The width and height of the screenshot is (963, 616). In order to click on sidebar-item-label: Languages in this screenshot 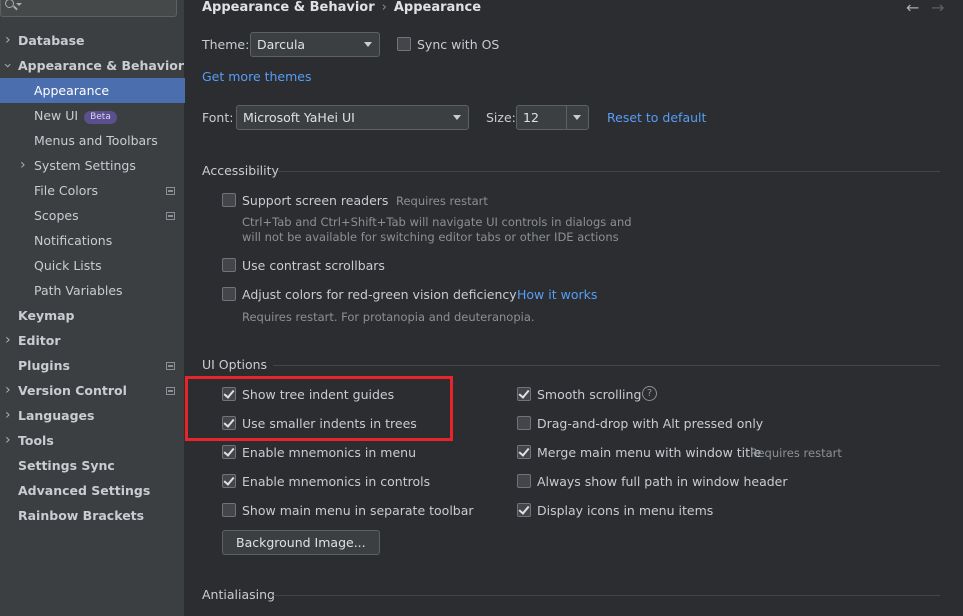, I will do `click(56, 415)`.